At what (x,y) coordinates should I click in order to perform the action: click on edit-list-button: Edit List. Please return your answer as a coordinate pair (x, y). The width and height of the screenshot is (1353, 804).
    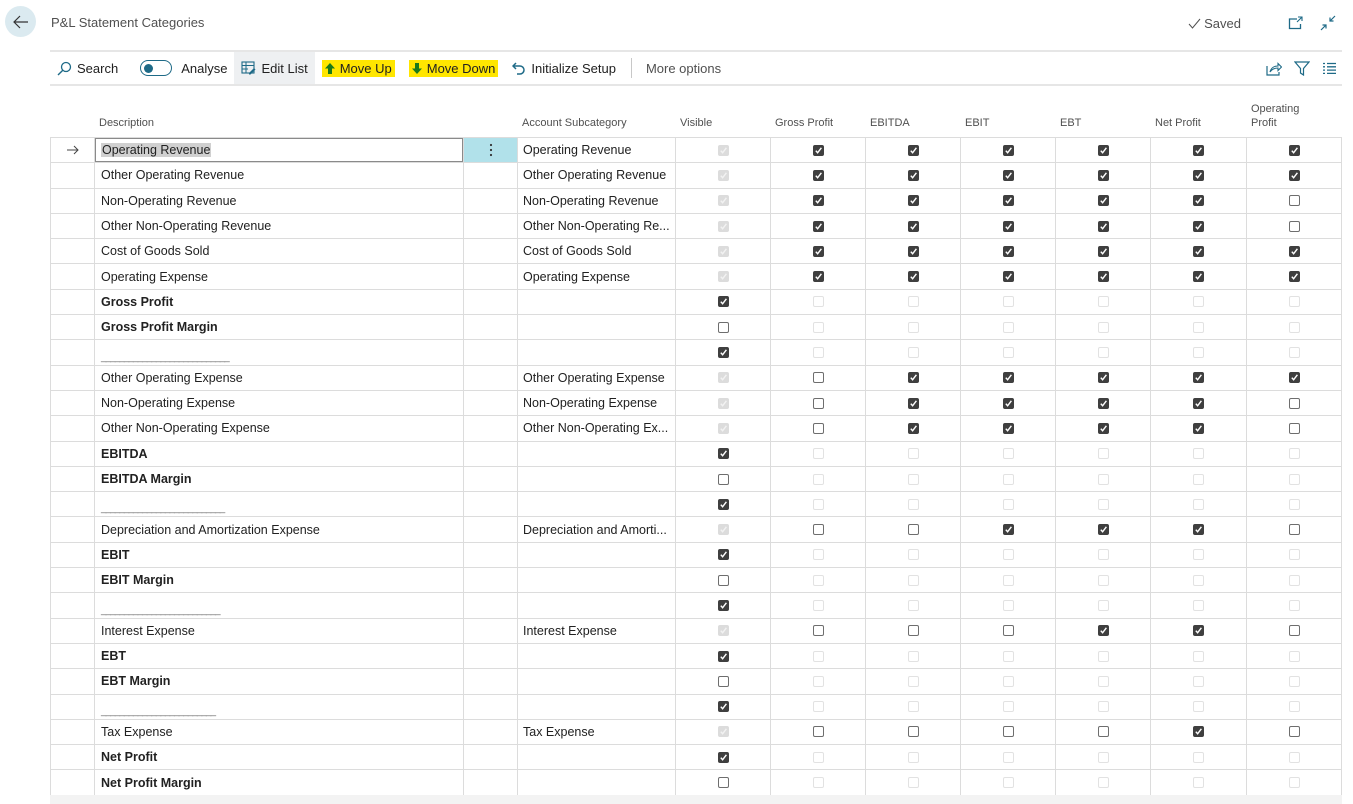
    Looking at the image, I should click on (274, 68).